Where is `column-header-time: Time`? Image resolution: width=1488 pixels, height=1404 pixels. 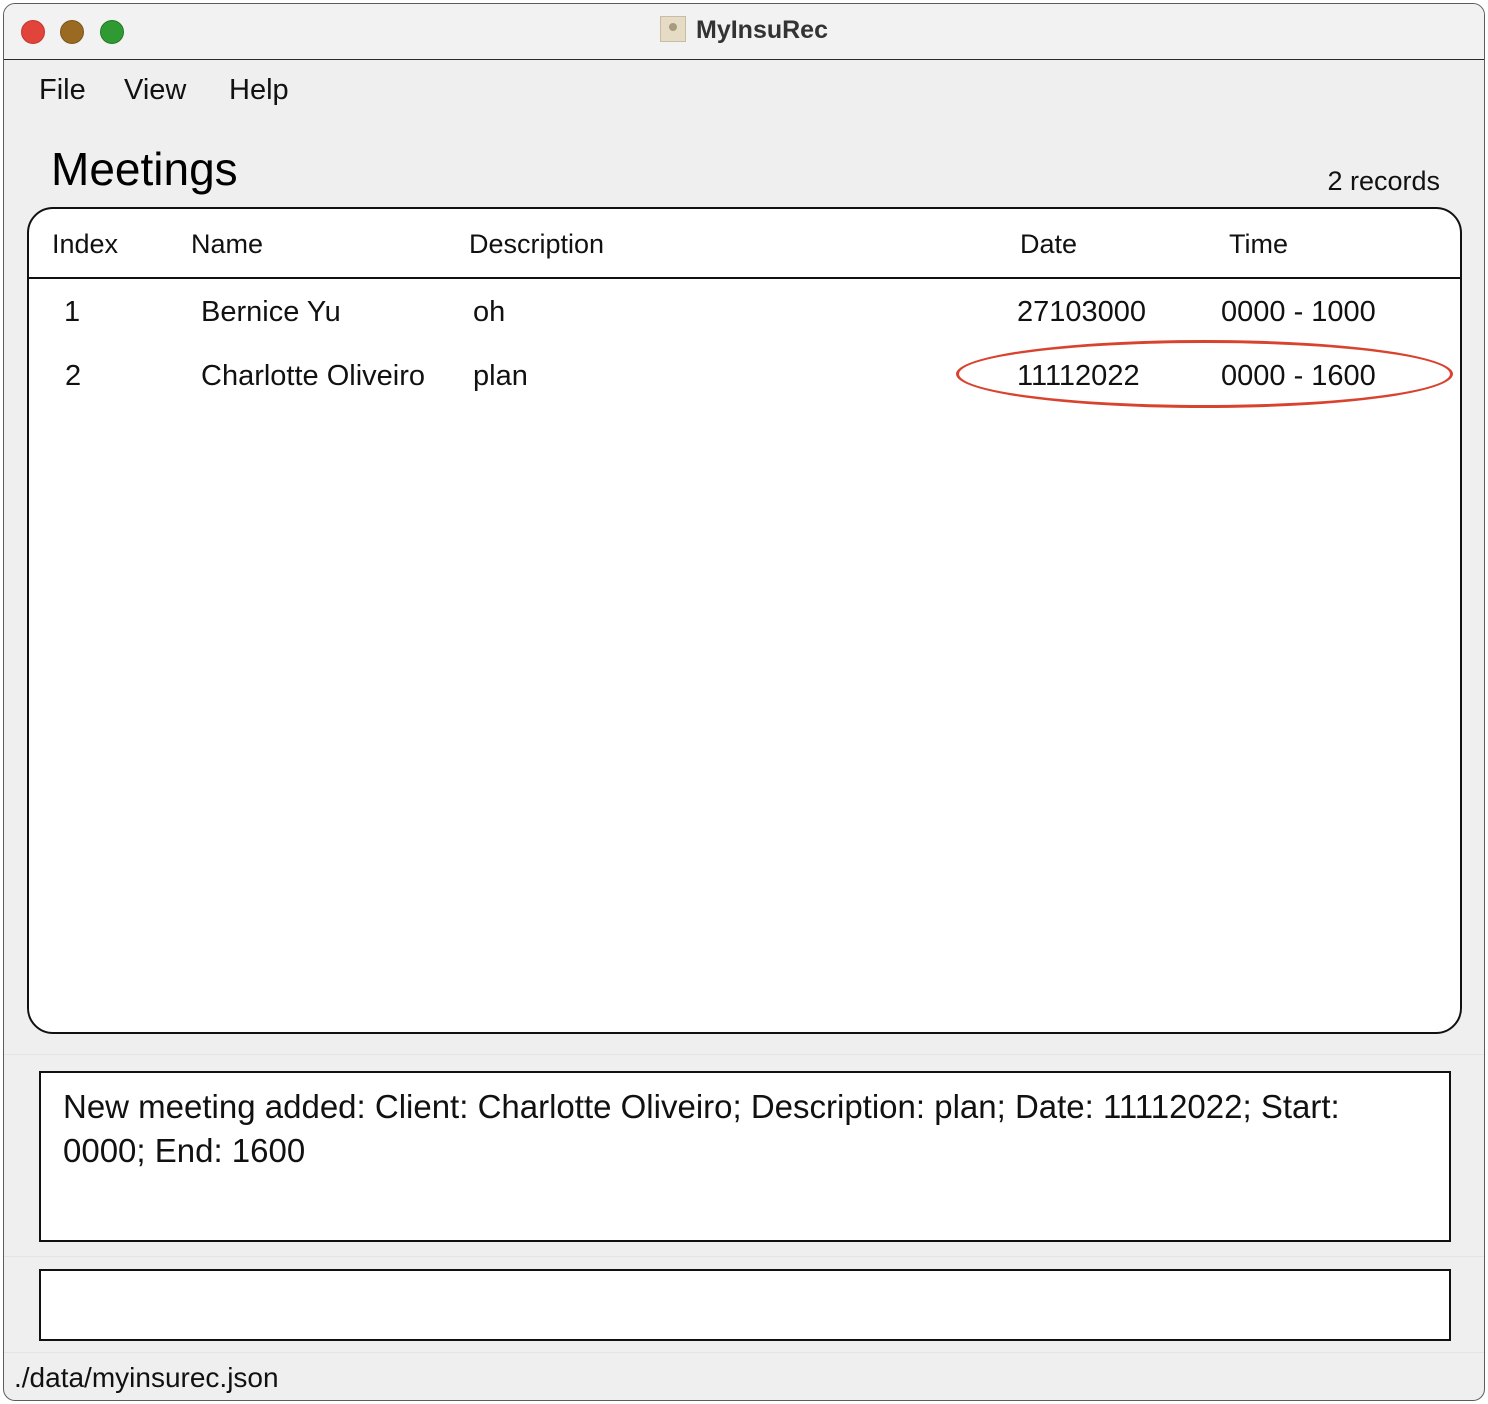
column-header-time: Time is located at coordinates (1258, 244).